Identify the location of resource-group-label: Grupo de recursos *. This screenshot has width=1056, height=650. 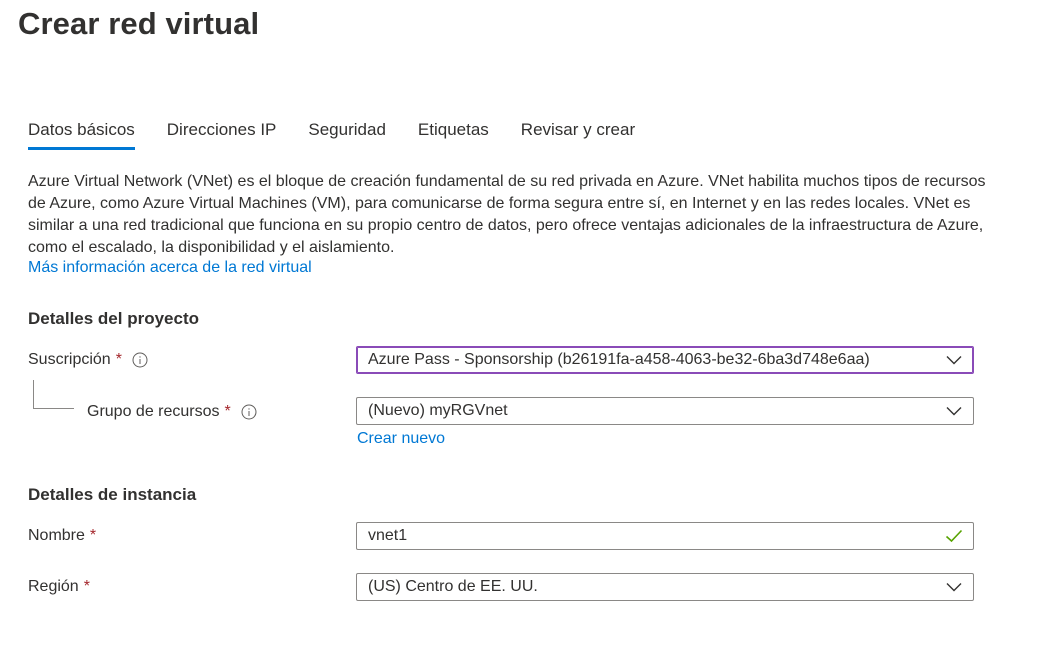
(172, 412).